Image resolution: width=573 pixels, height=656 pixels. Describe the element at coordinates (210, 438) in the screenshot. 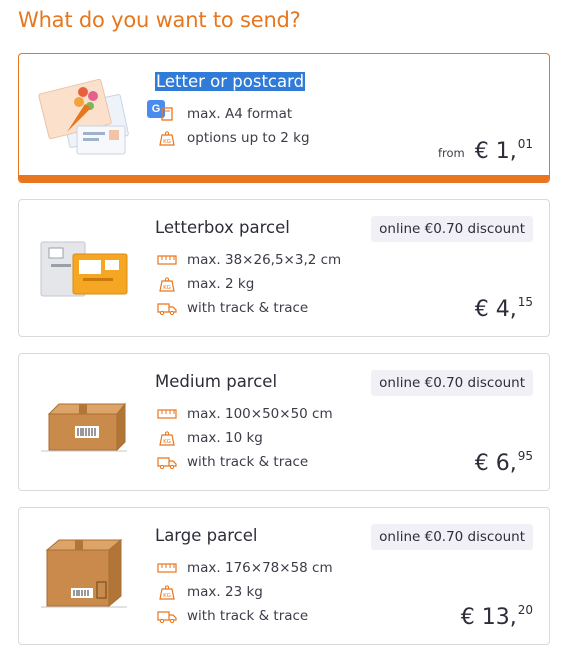

I see `spec-weight: KG max. 10 kg` at that location.